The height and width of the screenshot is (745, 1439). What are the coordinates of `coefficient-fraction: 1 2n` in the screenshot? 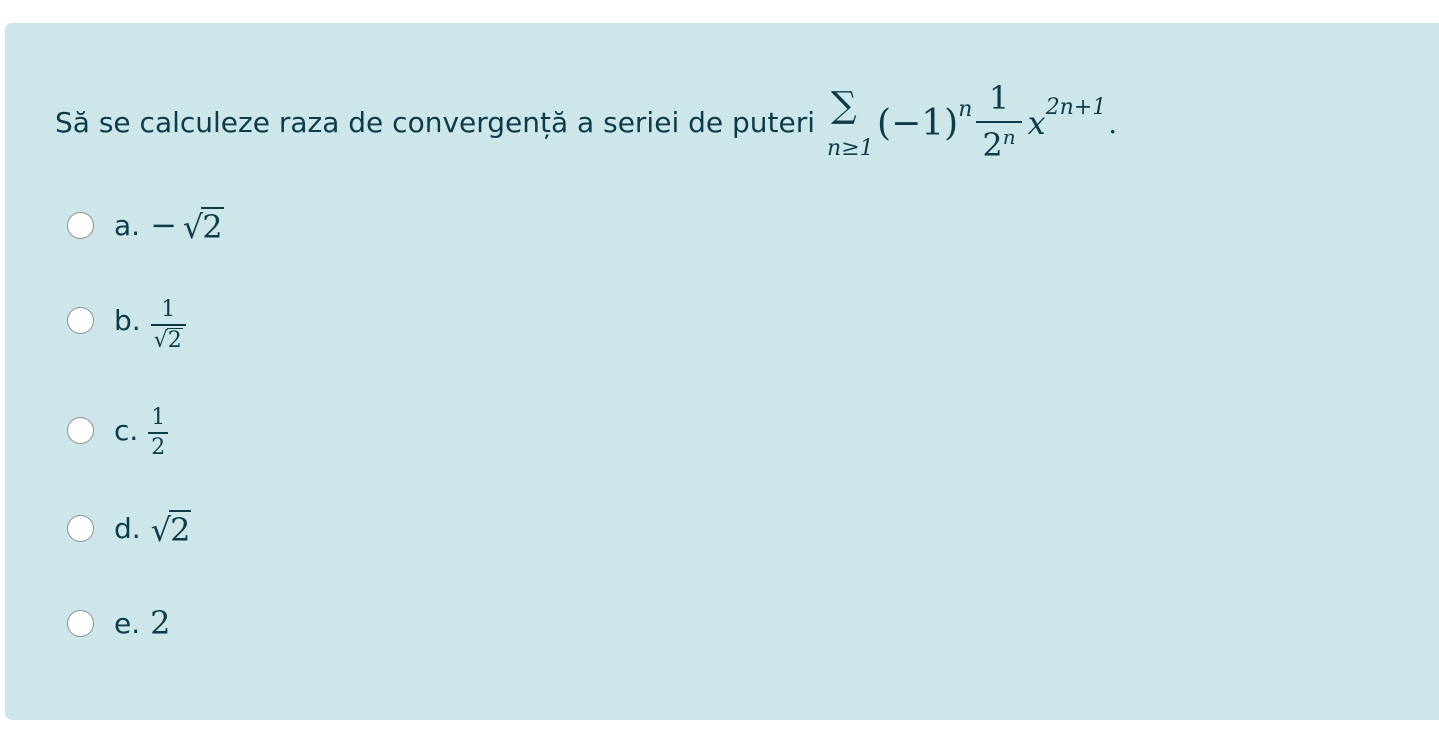 It's located at (999, 123).